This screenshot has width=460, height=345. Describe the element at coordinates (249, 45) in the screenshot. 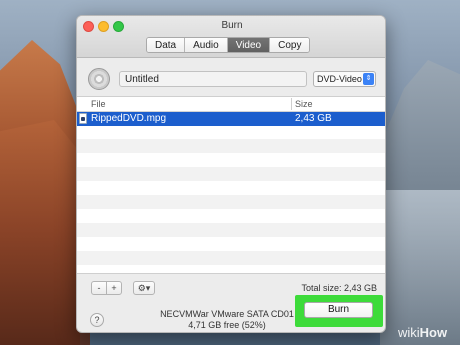

I see `tab-video: Video` at that location.